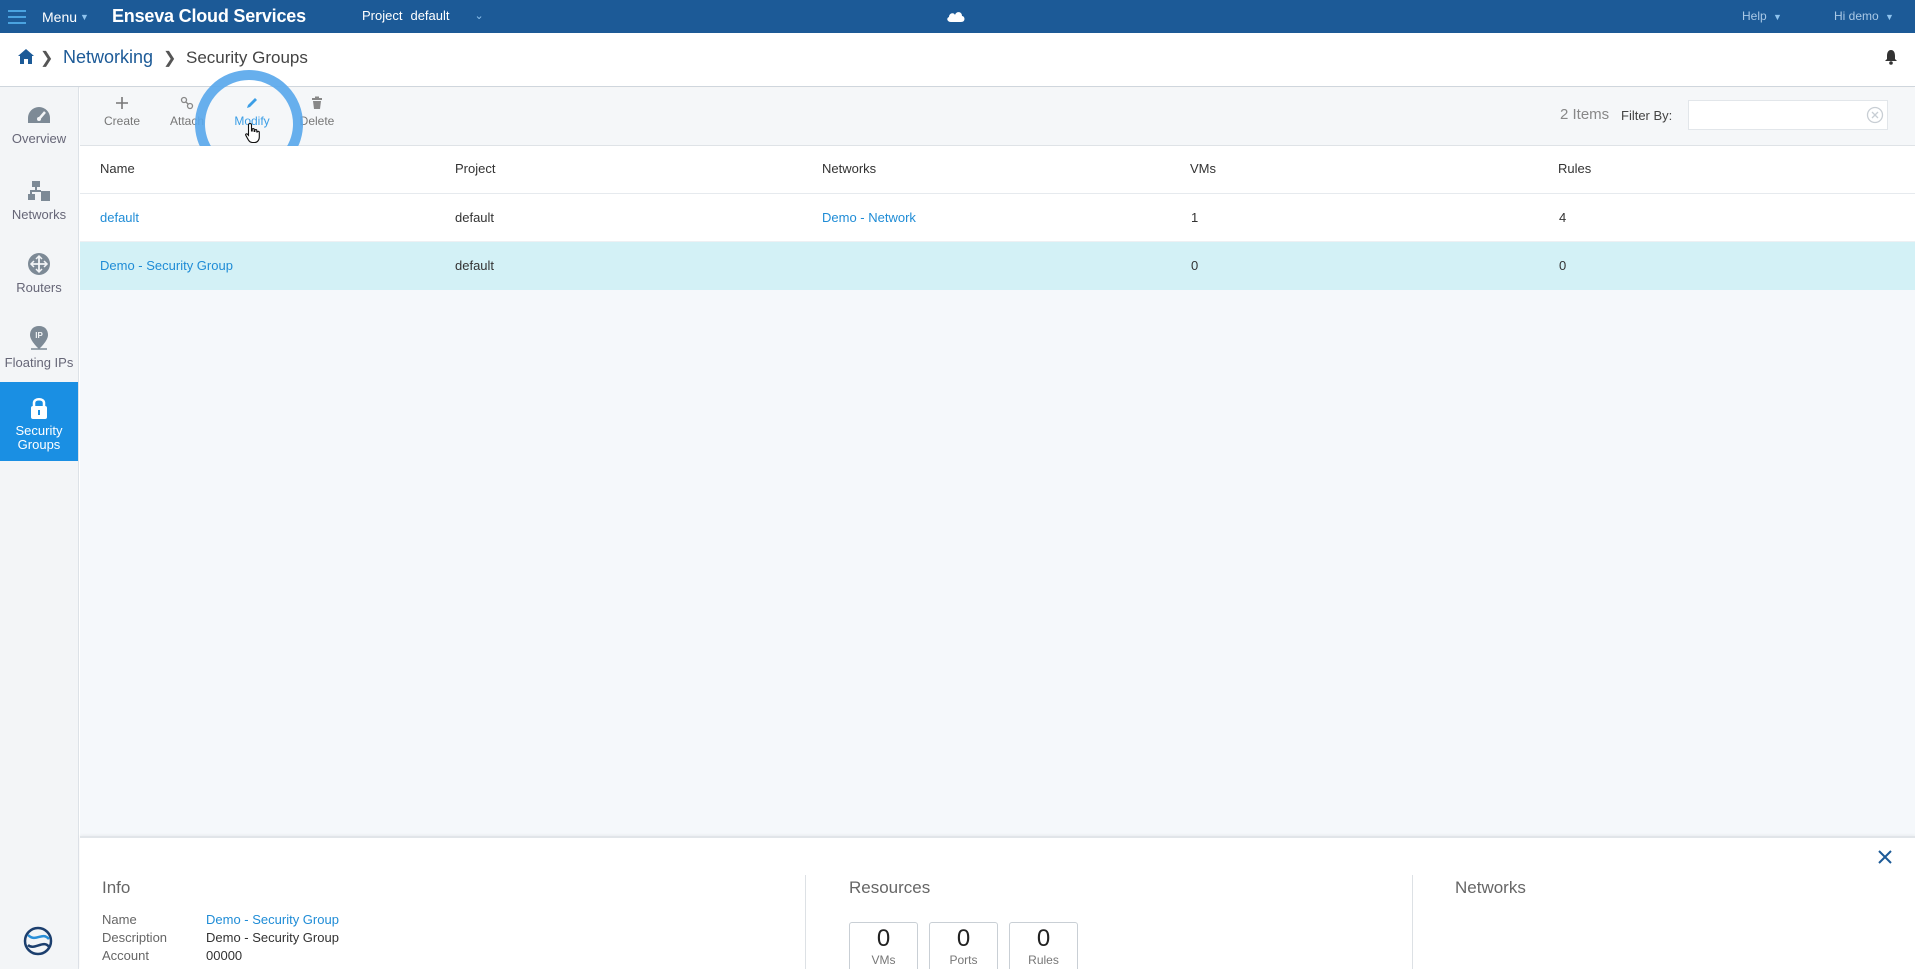 This screenshot has height=969, width=1915. I want to click on modify-label: Modify, so click(252, 121).